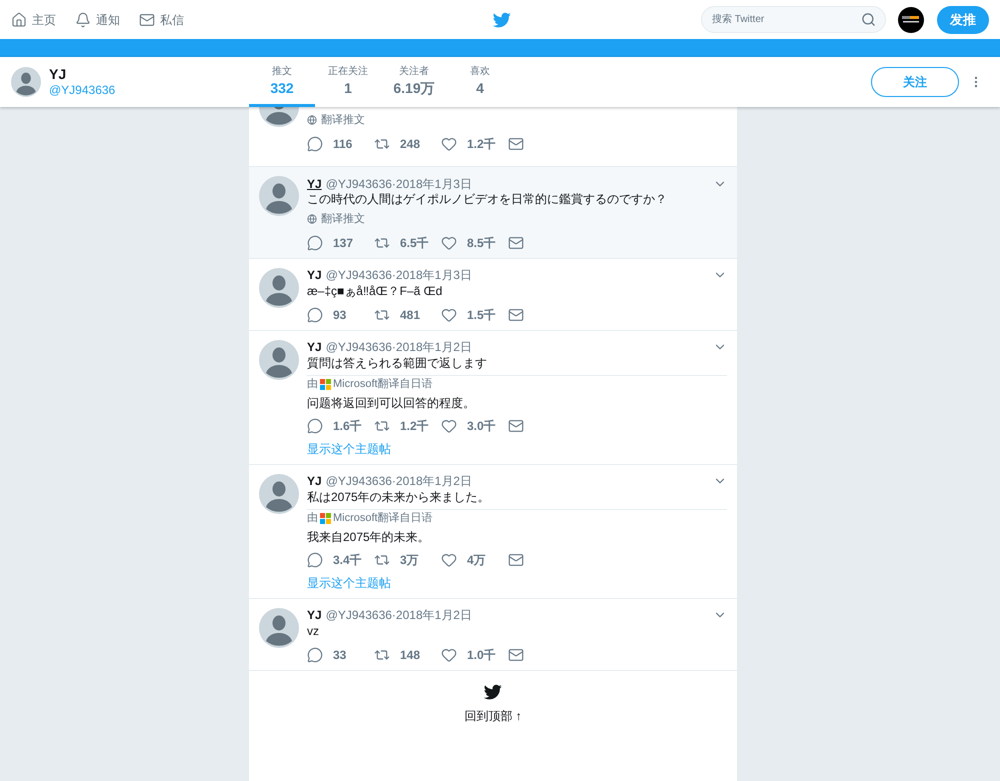 The image size is (1000, 781). What do you see at coordinates (481, 426) in the screenshot?
I see `action-count: 3.0千` at bounding box center [481, 426].